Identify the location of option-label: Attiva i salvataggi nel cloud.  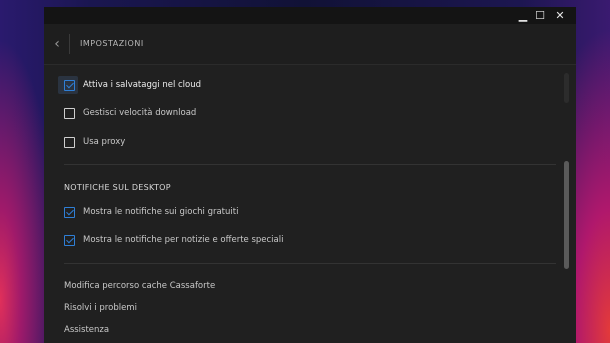
(142, 85).